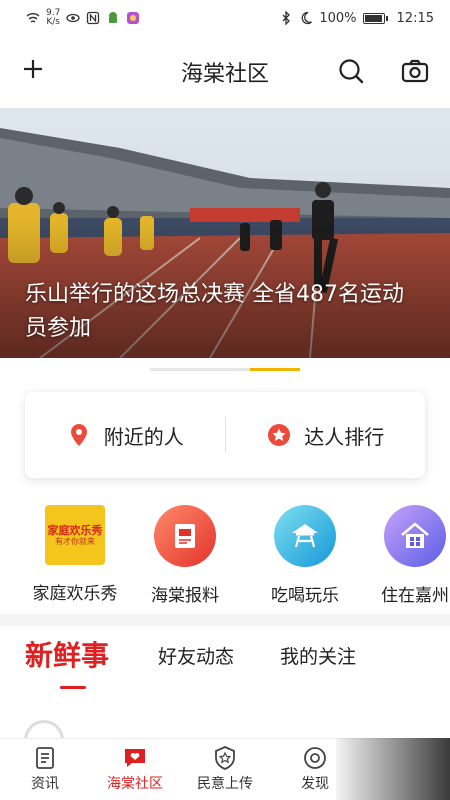  I want to click on section-divider, so click(225, 620).